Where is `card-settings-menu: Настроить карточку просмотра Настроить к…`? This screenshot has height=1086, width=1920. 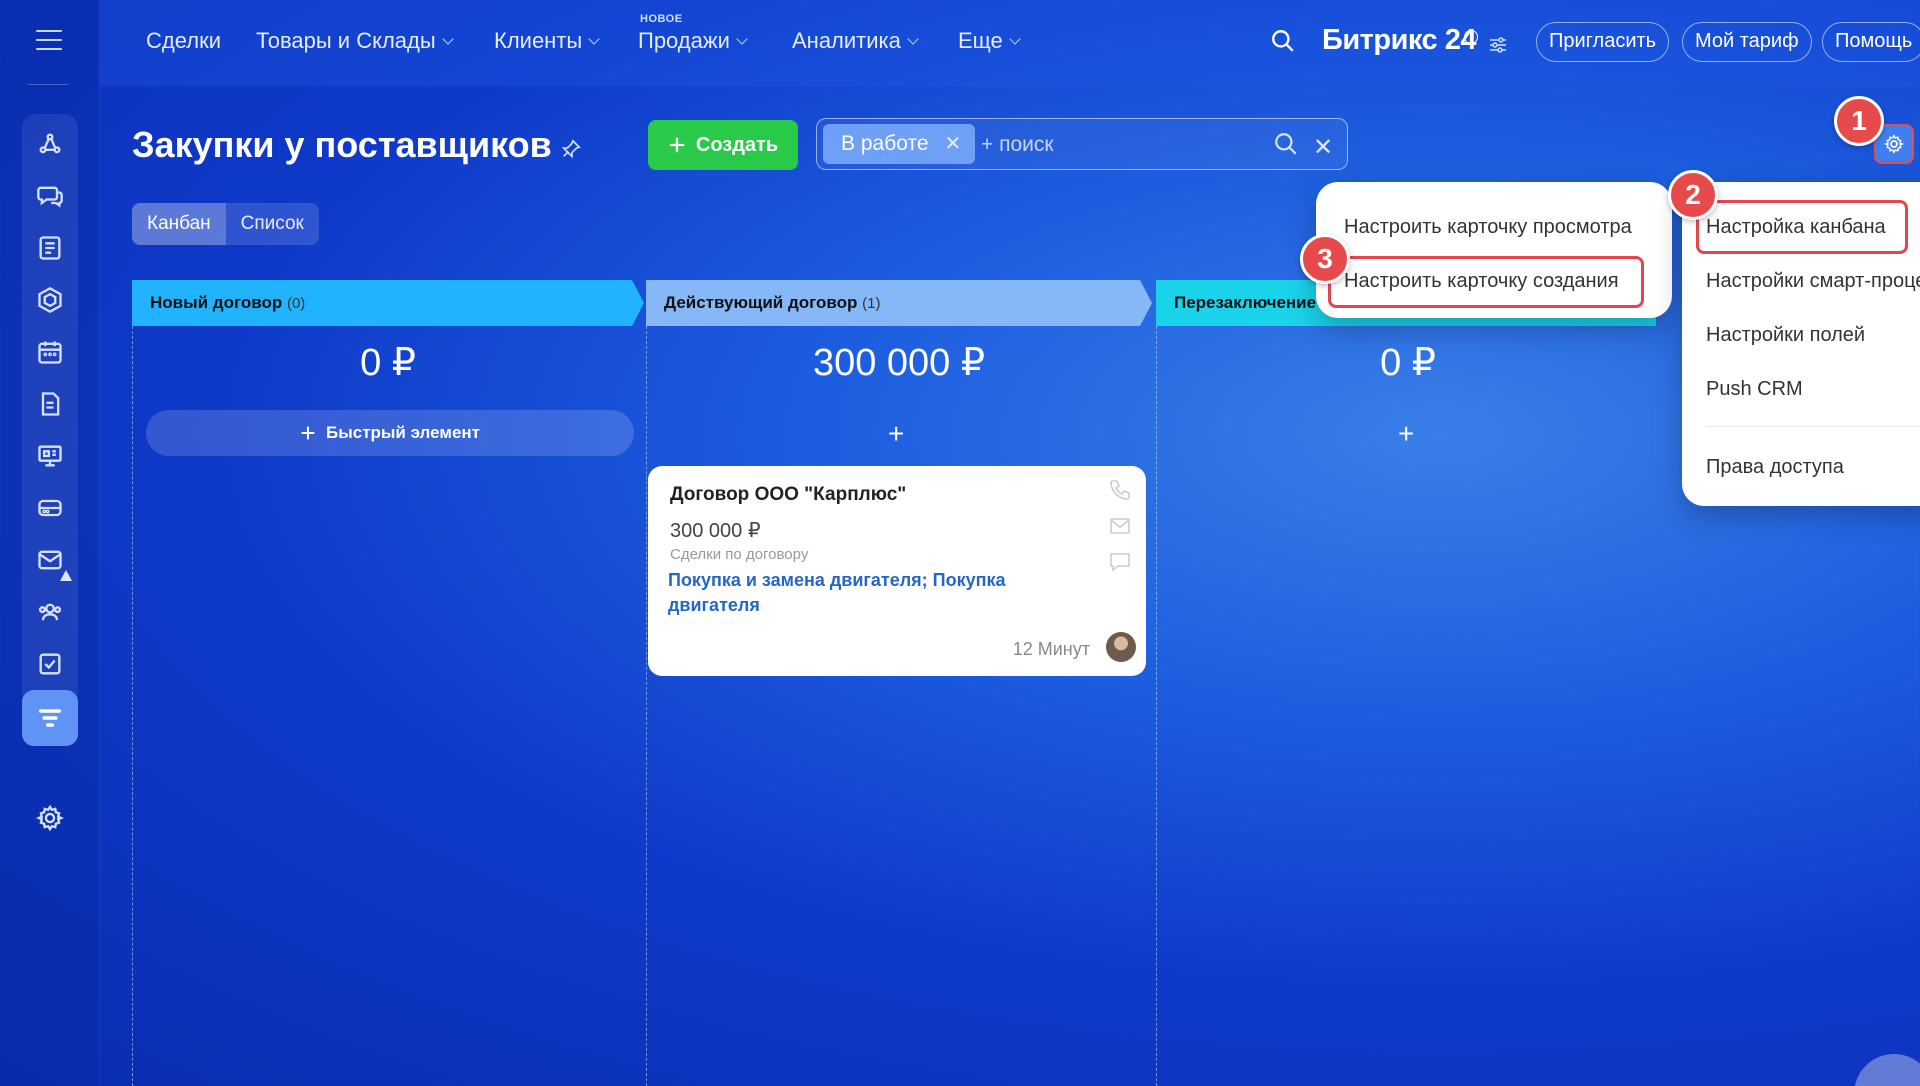
card-settings-menu: Настроить карточку просмотра Настроить к… is located at coordinates (1494, 250).